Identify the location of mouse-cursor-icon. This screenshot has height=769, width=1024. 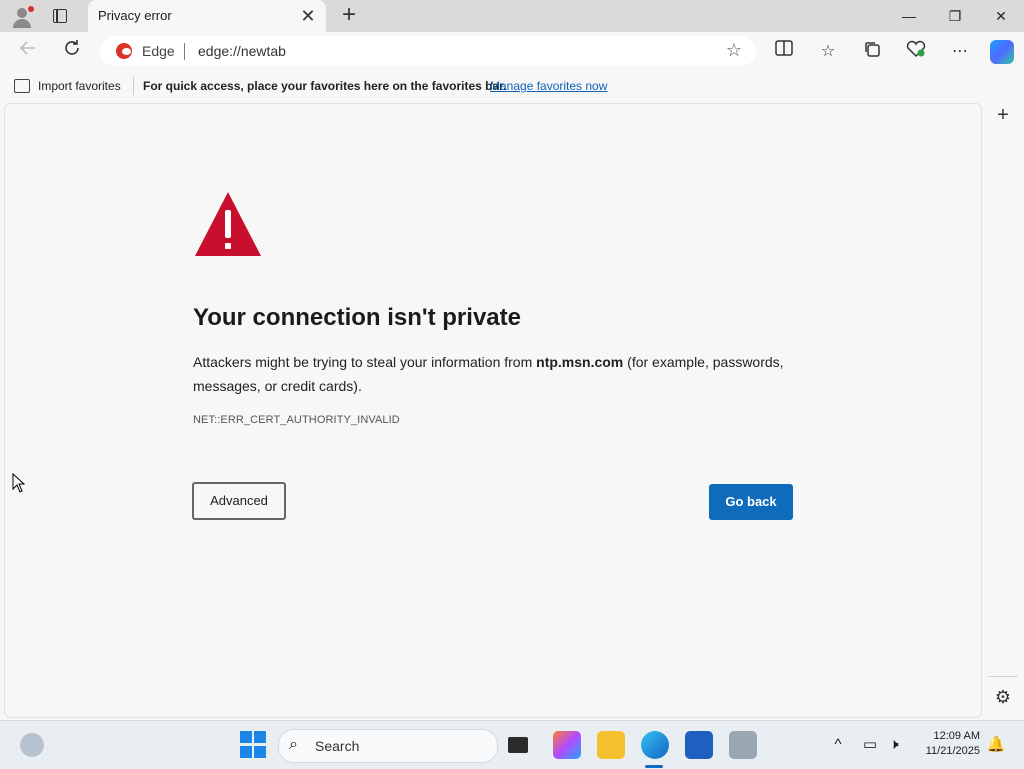
(19, 483).